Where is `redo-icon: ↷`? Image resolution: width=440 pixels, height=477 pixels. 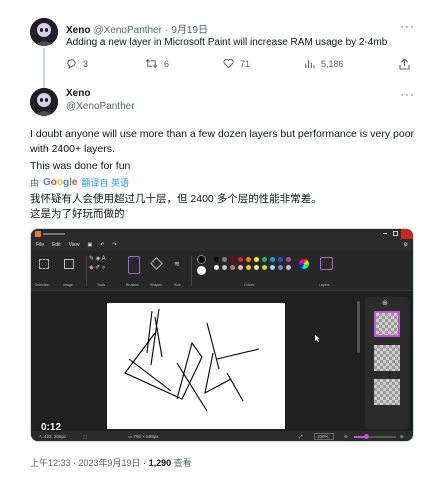
redo-icon: ↷ is located at coordinates (114, 245).